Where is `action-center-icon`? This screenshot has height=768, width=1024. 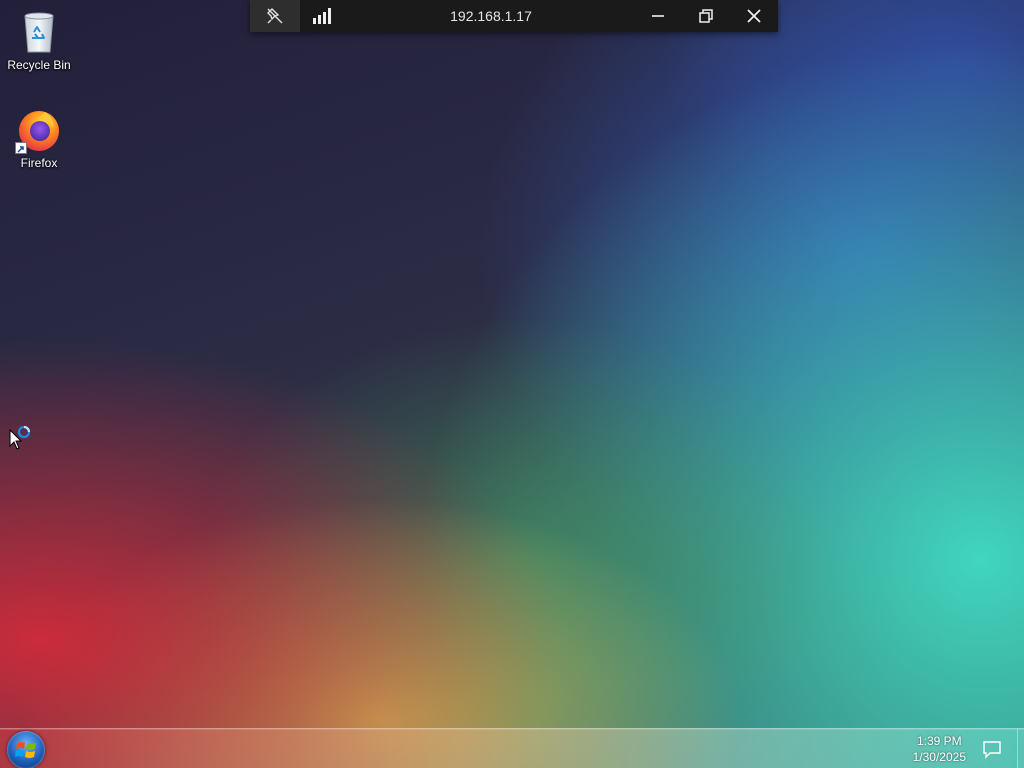
action-center-icon is located at coordinates (992, 749).